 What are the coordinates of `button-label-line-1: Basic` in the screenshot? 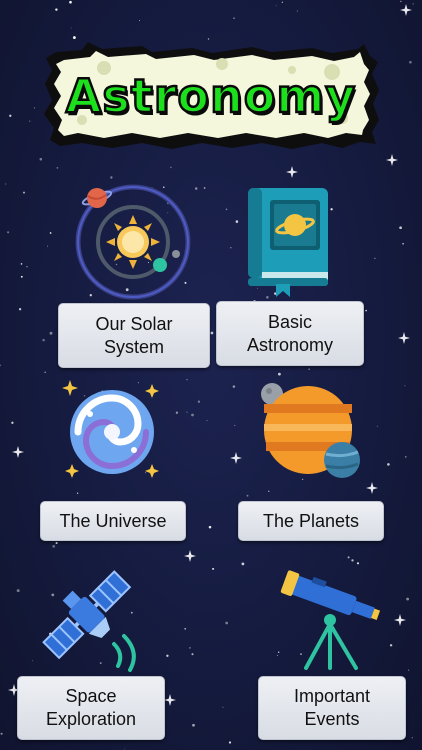 It's located at (289, 321).